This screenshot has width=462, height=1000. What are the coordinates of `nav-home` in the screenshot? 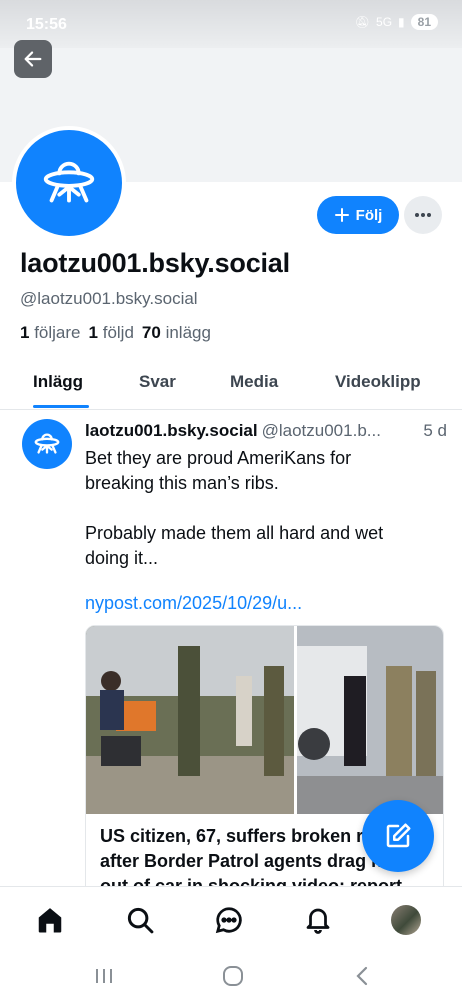 It's located at (50, 920).